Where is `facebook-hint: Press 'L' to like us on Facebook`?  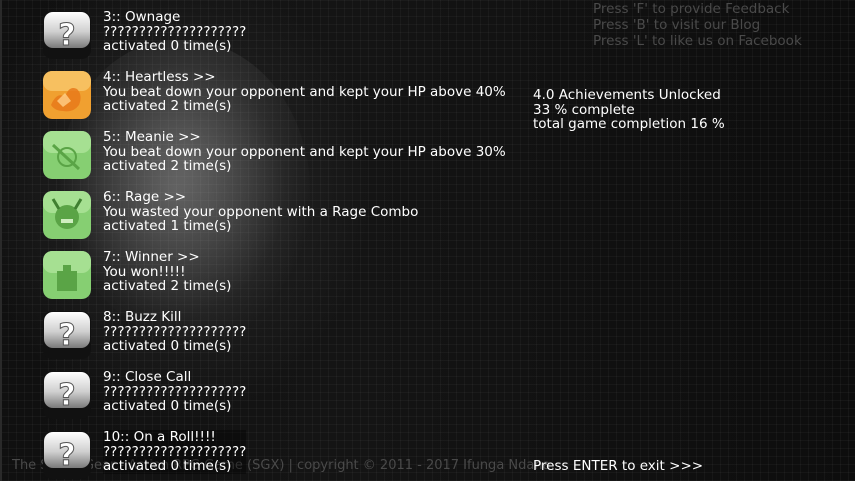 facebook-hint: Press 'L' to like us on Facebook is located at coordinates (697, 41).